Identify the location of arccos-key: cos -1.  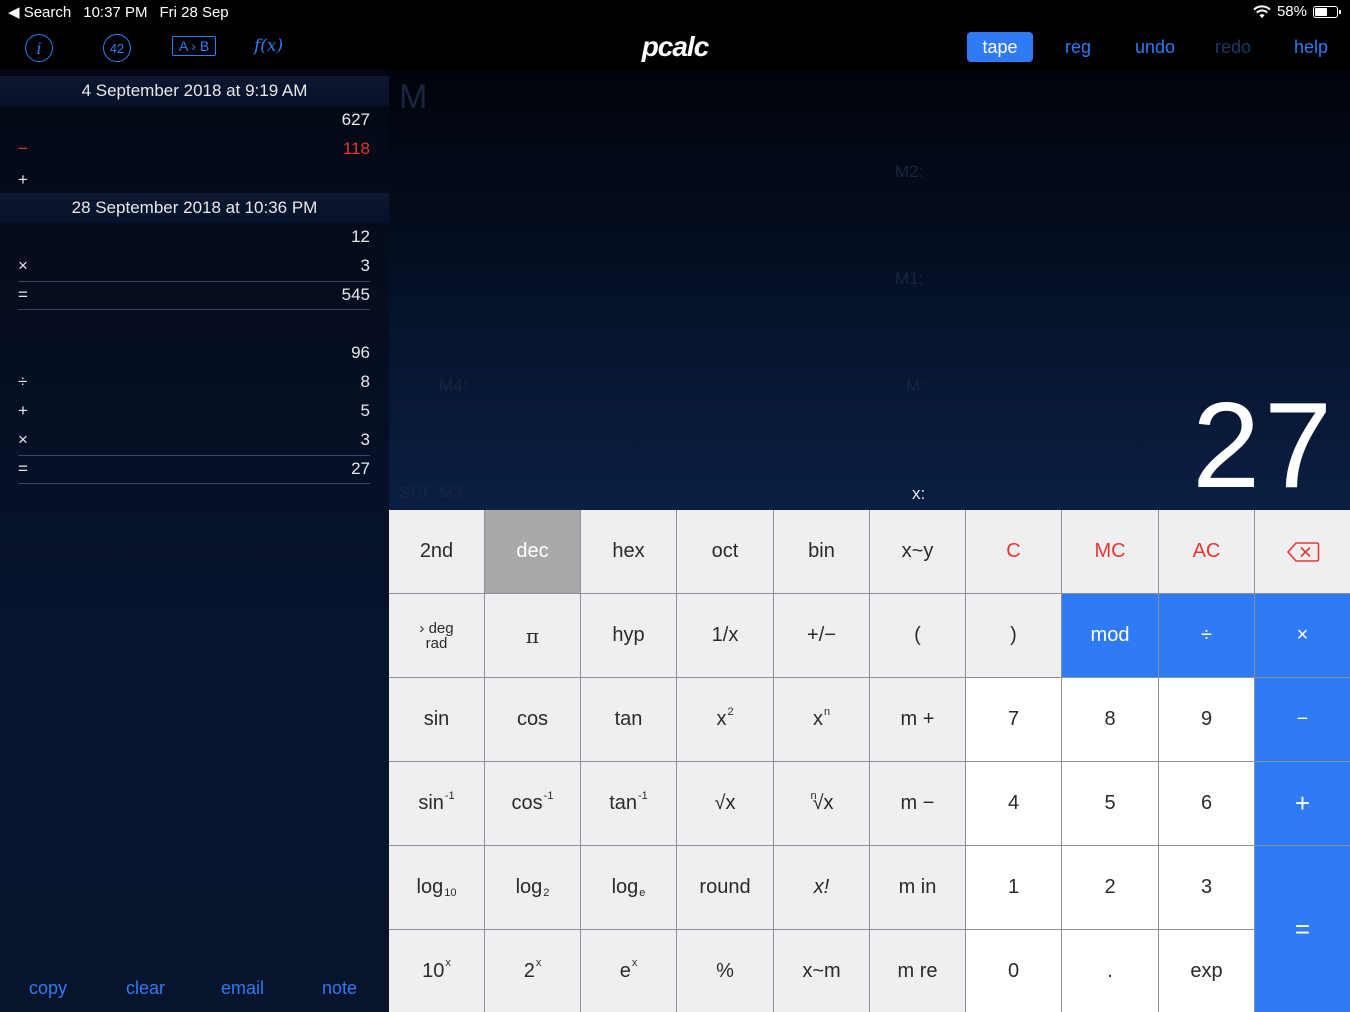
(532, 803).